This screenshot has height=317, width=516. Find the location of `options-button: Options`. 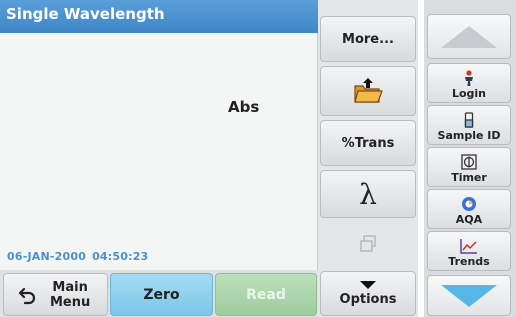

options-button: Options is located at coordinates (368, 293).